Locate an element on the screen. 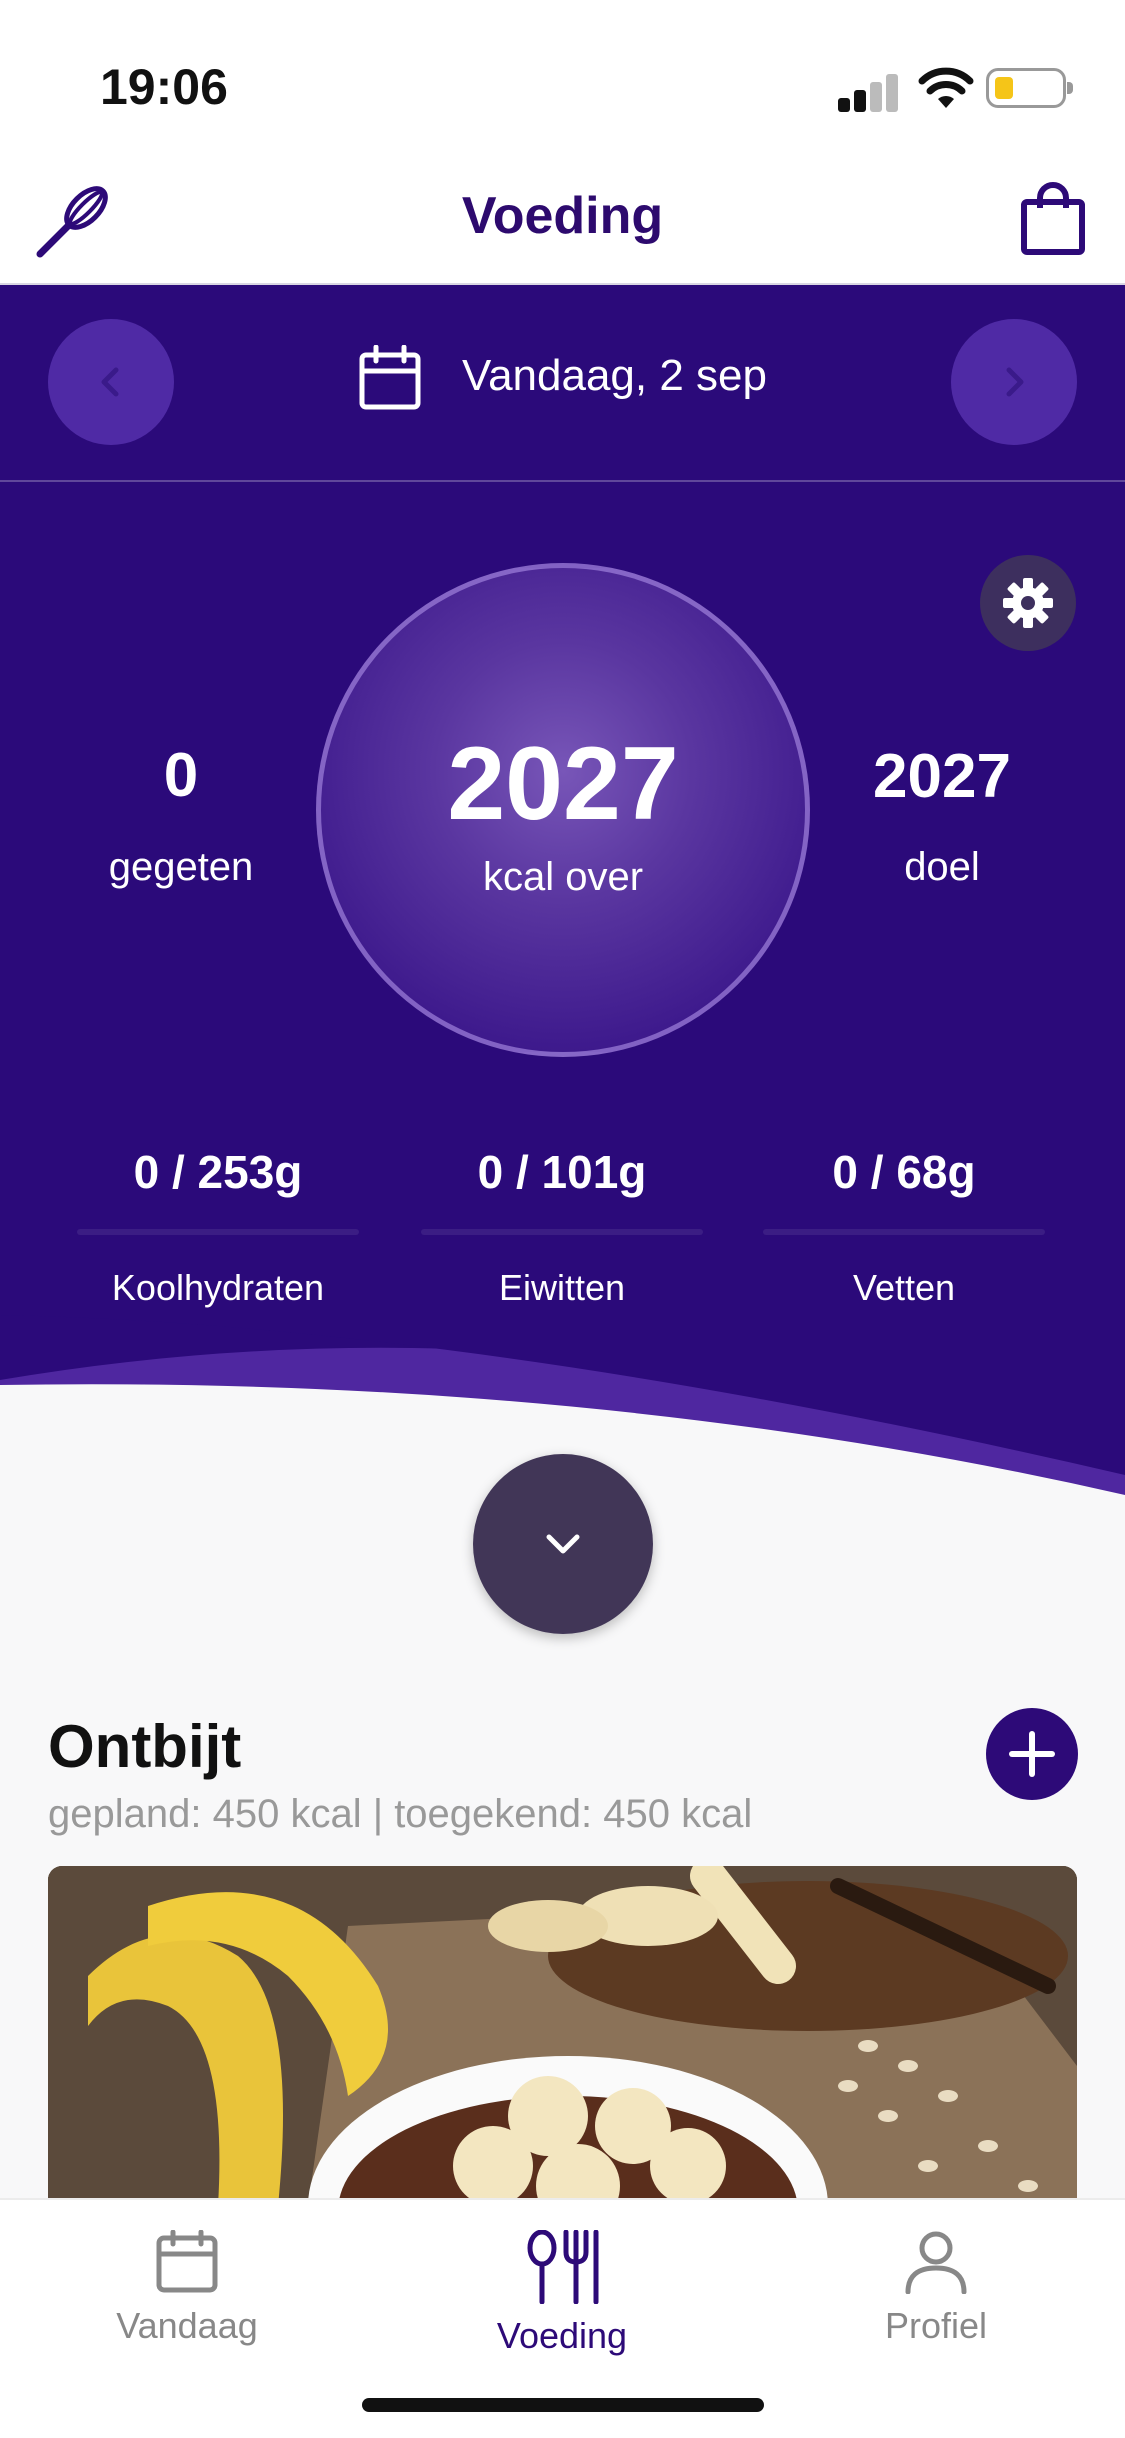  add-food-button is located at coordinates (1032, 1754).